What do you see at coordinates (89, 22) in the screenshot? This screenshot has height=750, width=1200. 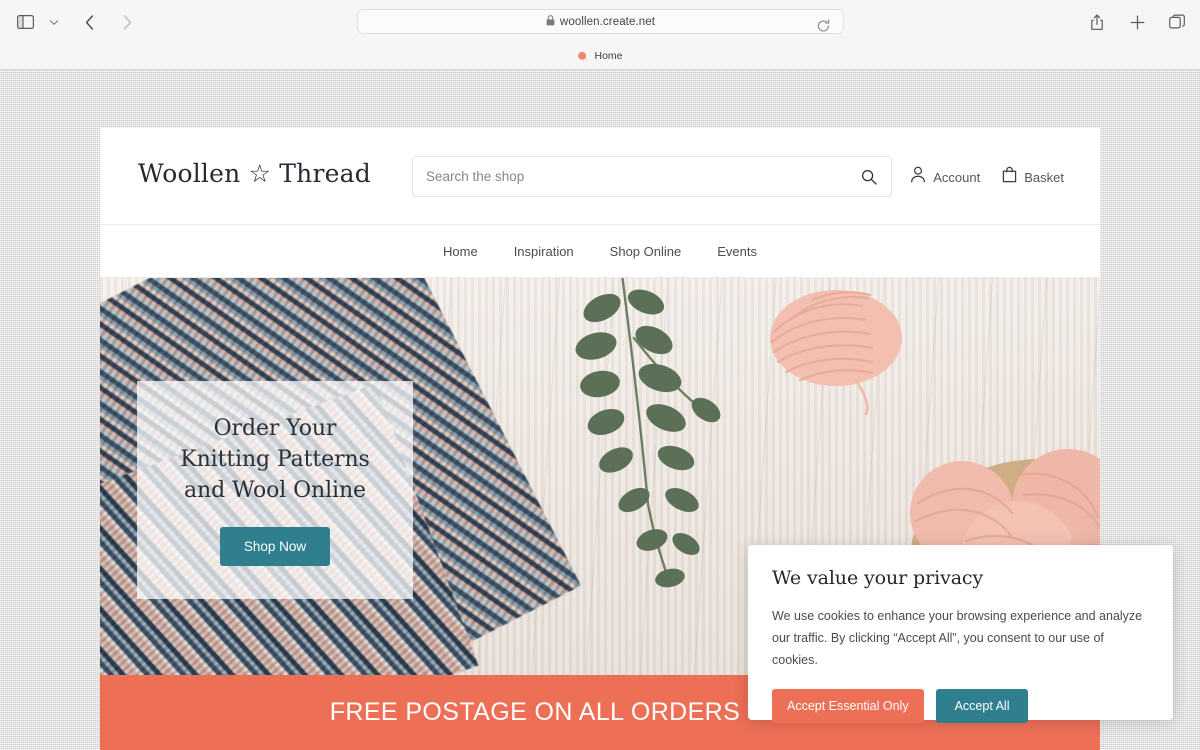 I see `back-arrow-icon` at bounding box center [89, 22].